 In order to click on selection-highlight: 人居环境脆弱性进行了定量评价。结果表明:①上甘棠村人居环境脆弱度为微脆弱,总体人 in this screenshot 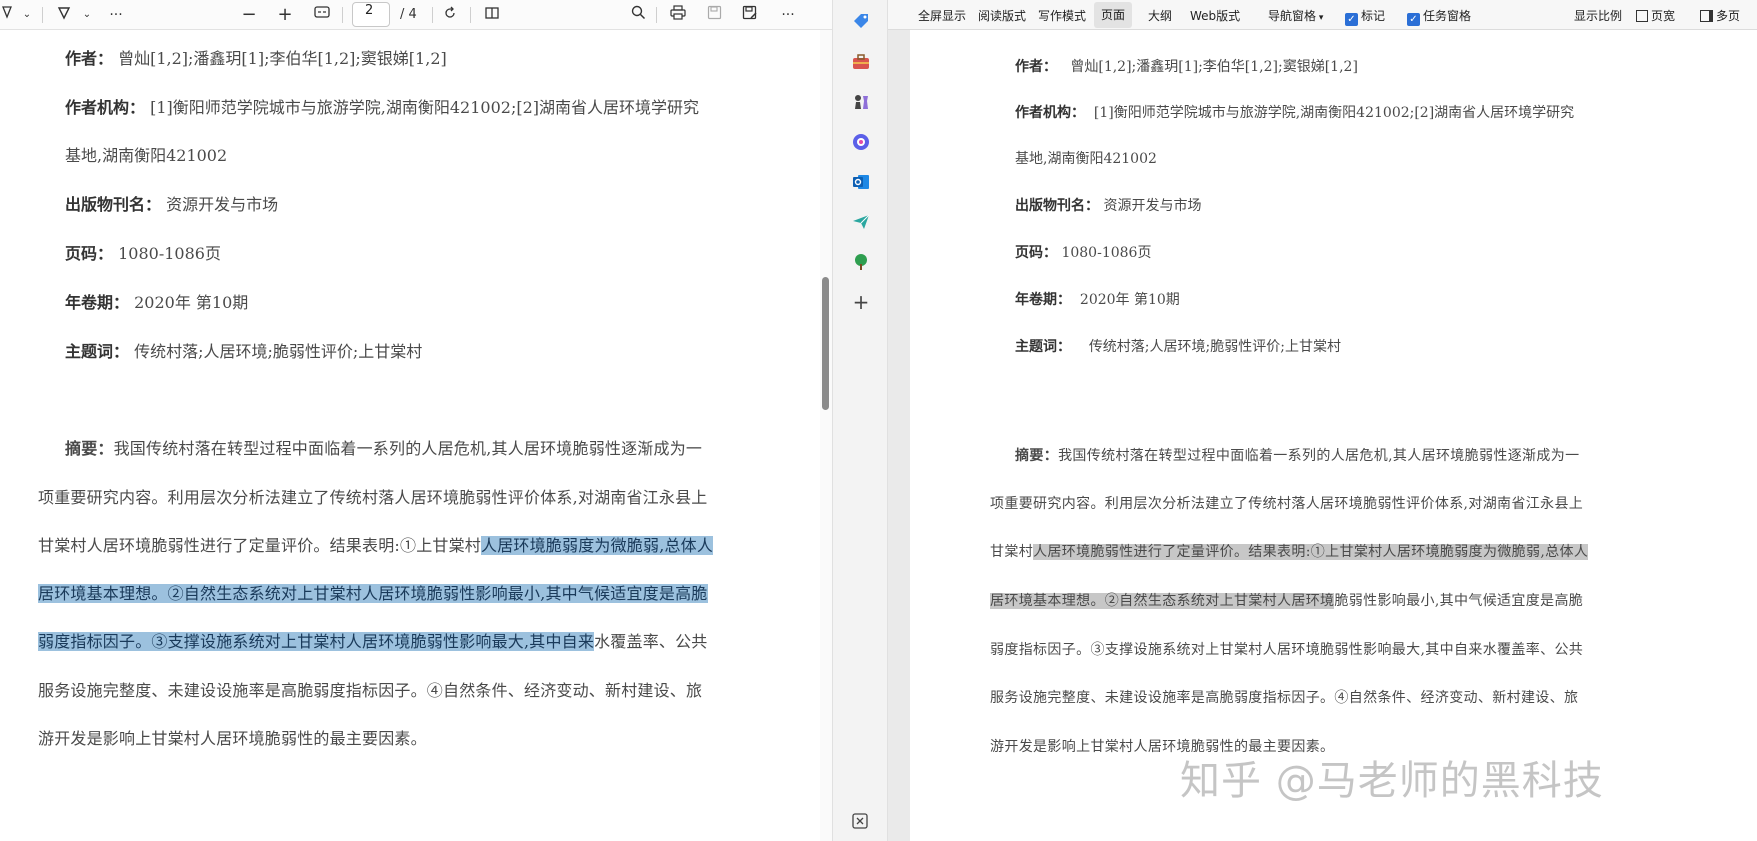, I will do `click(1311, 552)`.